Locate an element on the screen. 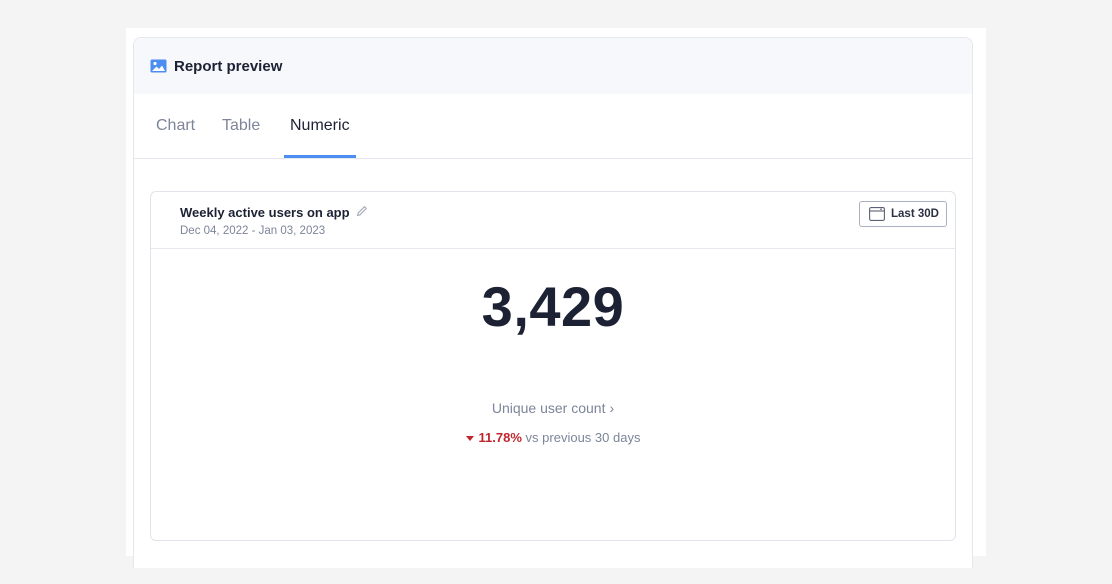 This screenshot has width=1112, height=584. metric-label-link: Unique user count › is located at coordinates (553, 408).